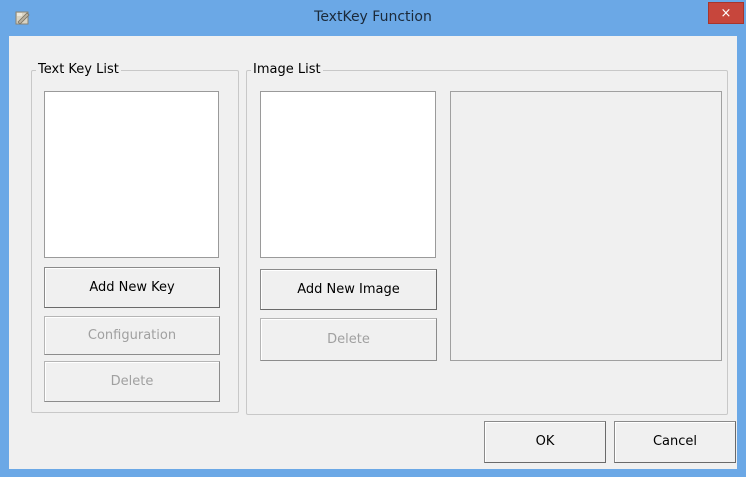 This screenshot has width=746, height=477. I want to click on text-key-listbox, so click(131, 174).